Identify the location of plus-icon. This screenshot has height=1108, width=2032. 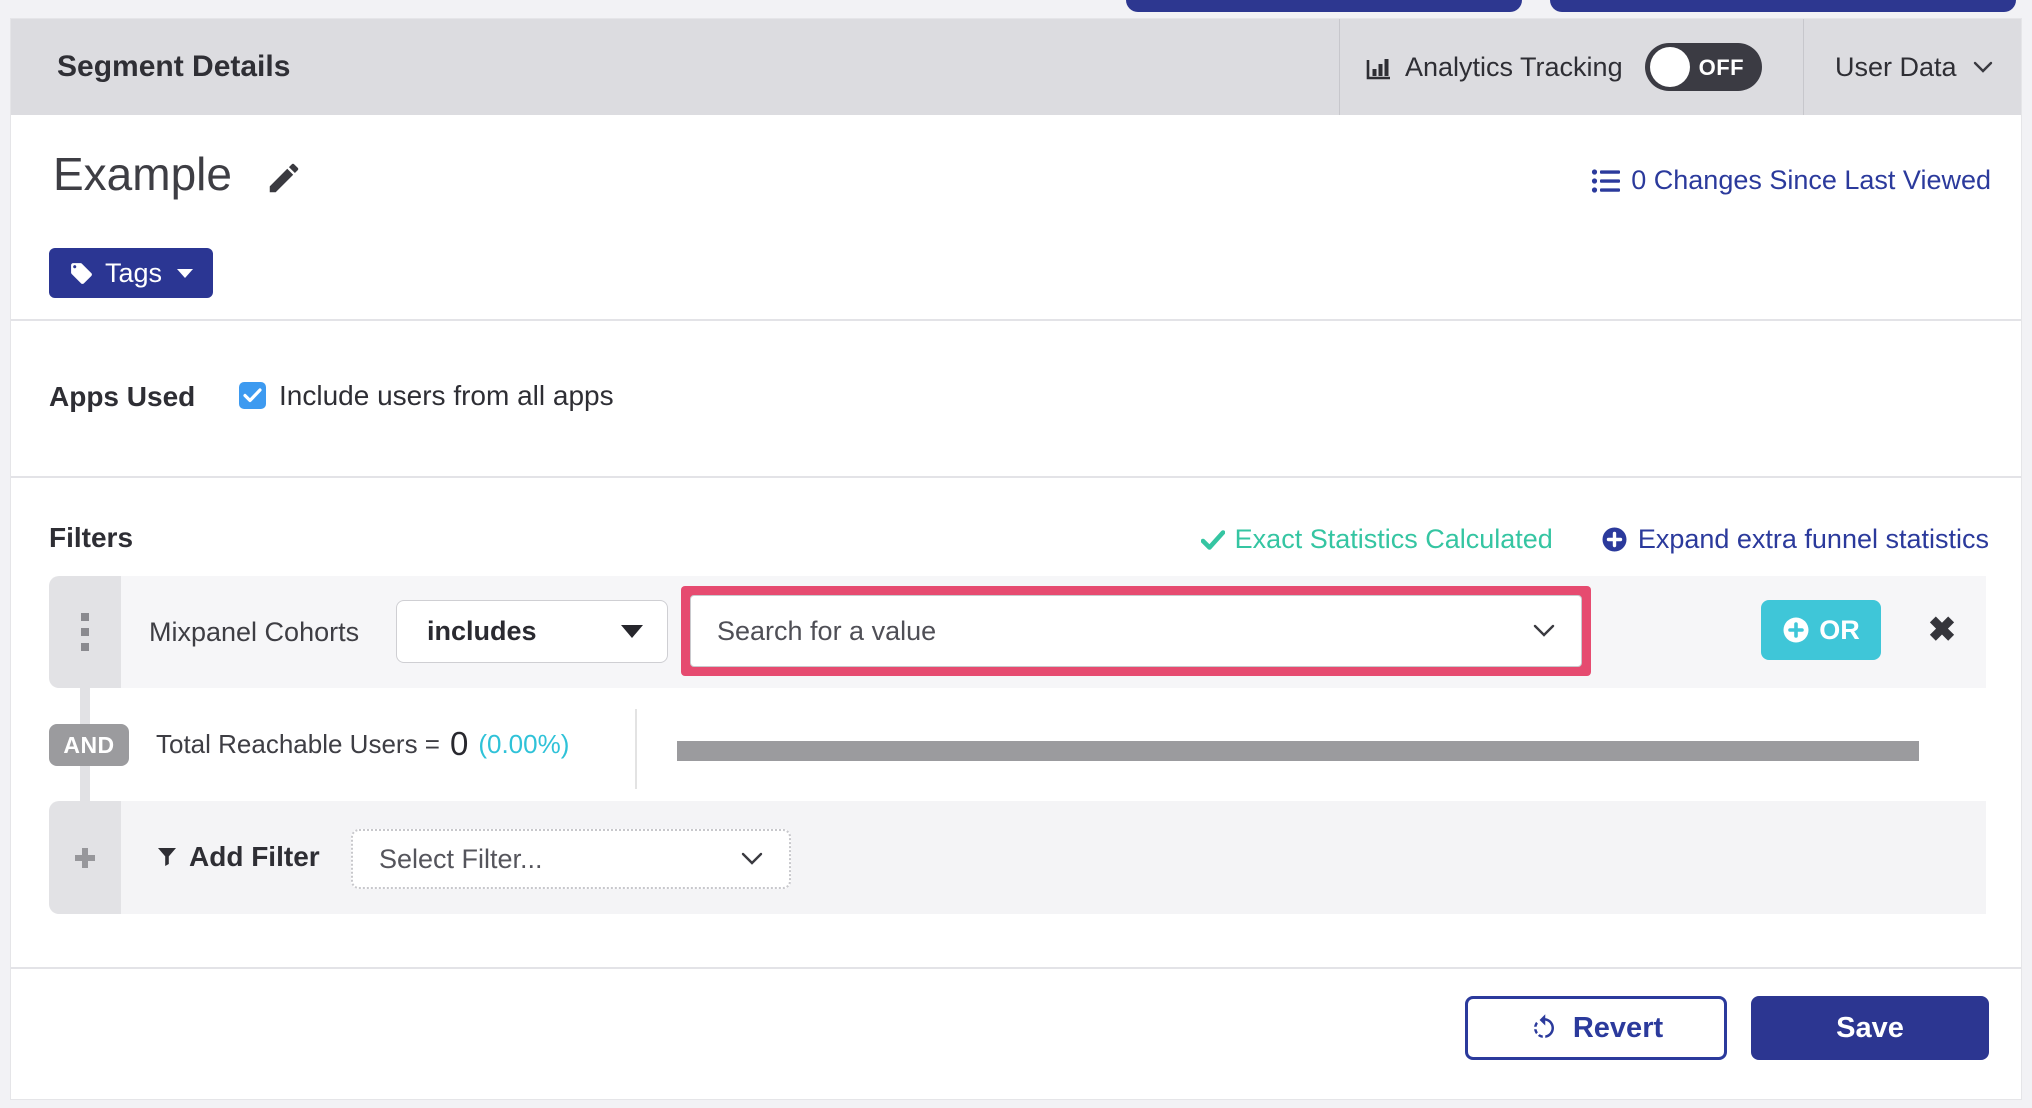
(85, 858).